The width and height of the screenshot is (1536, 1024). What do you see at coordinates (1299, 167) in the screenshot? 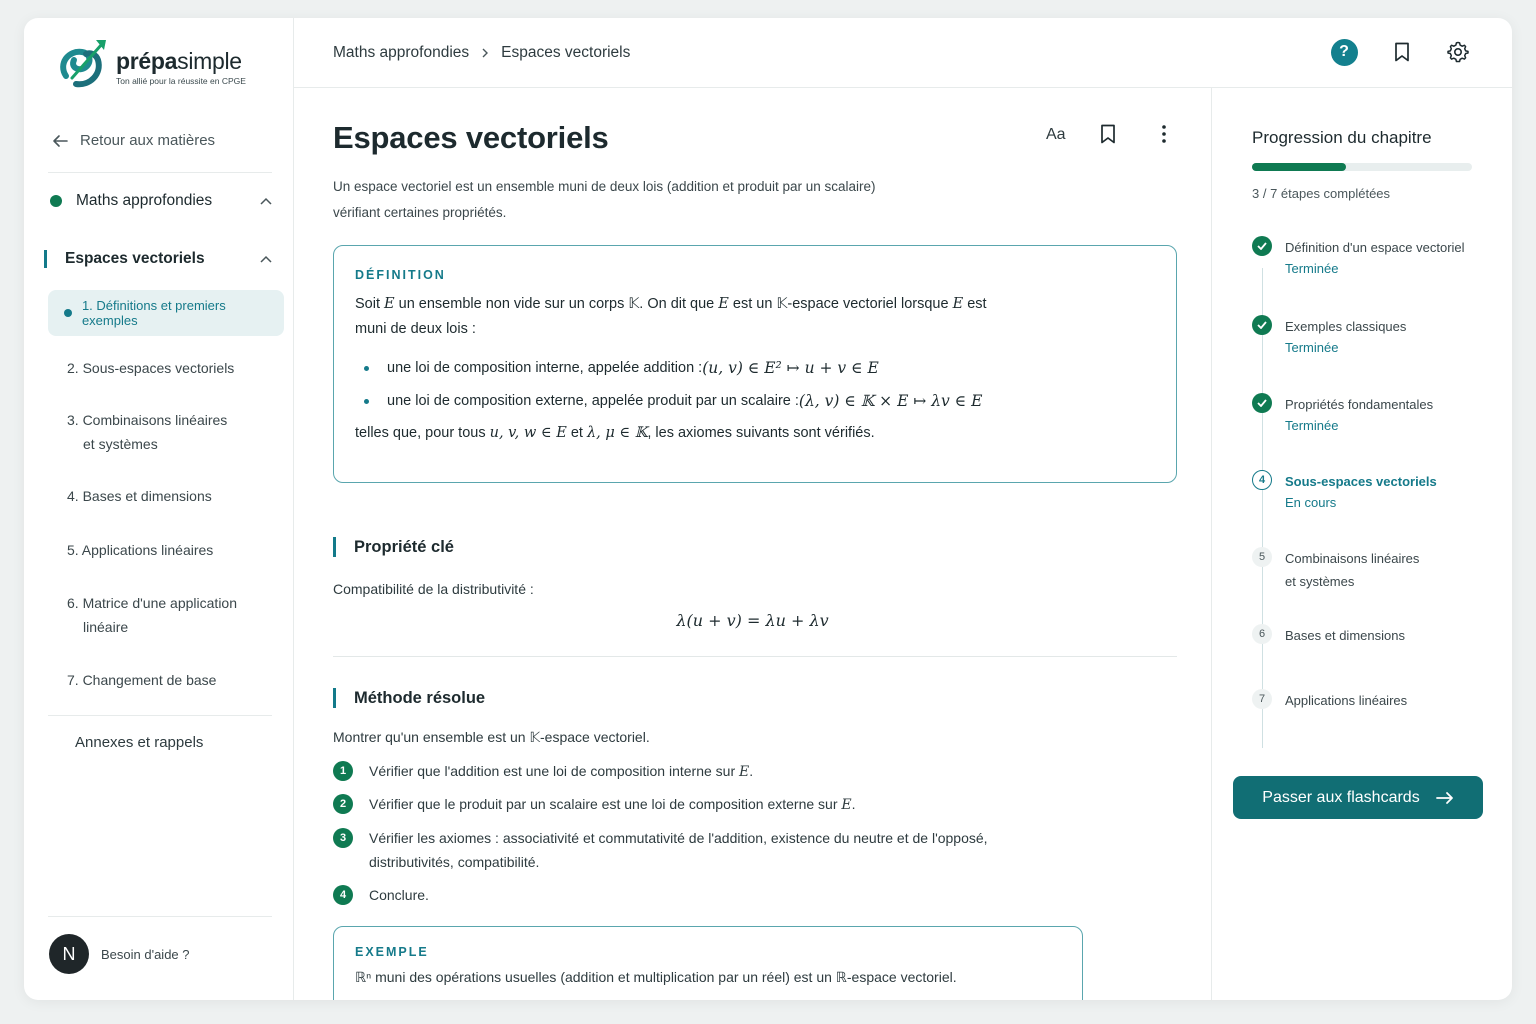
I see `progress-fill` at bounding box center [1299, 167].